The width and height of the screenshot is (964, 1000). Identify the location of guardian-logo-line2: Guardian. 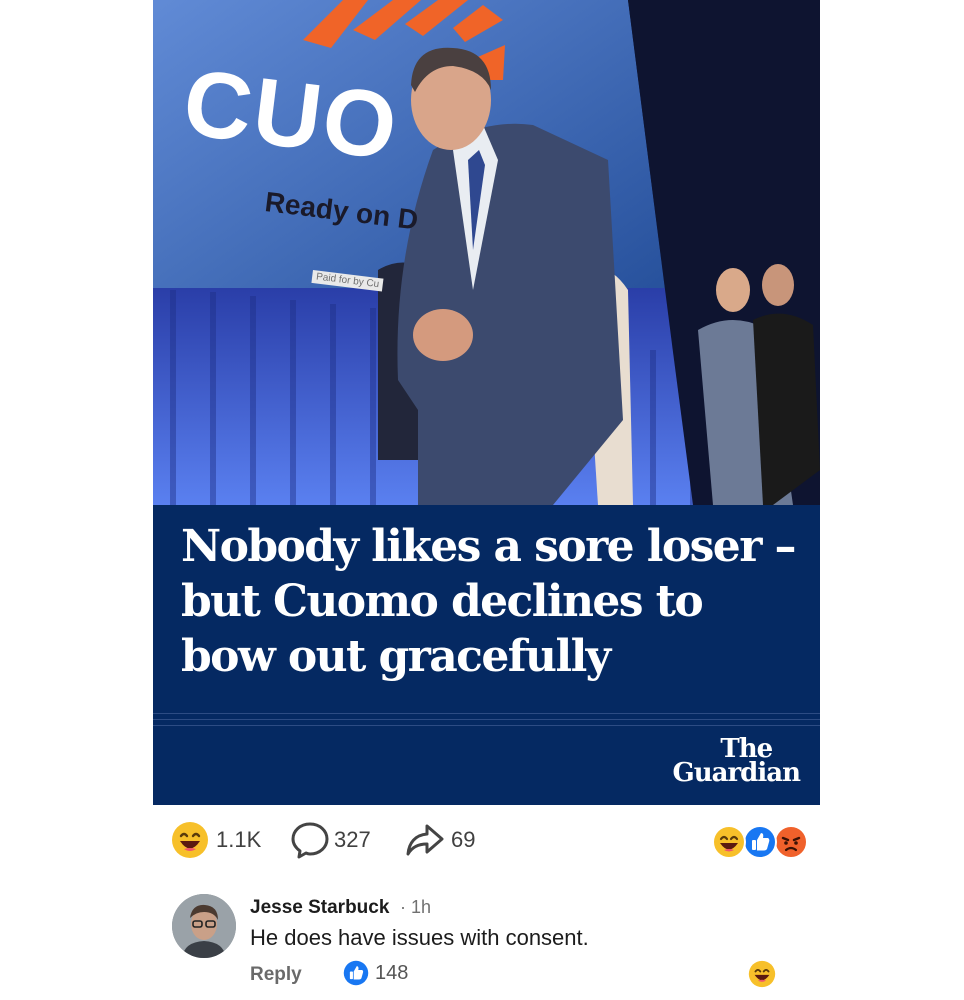
(736, 773).